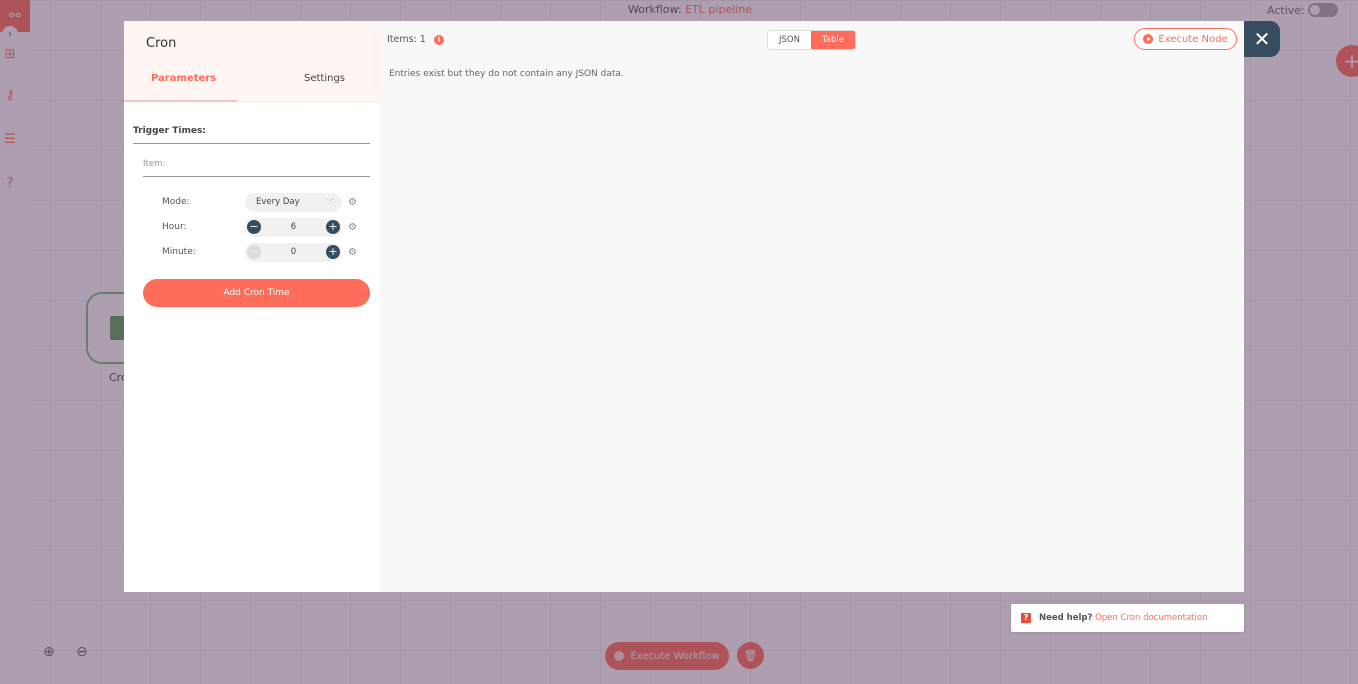 The width and height of the screenshot is (1358, 684). I want to click on add-cron-time-button: Add Cron Time, so click(256, 293).